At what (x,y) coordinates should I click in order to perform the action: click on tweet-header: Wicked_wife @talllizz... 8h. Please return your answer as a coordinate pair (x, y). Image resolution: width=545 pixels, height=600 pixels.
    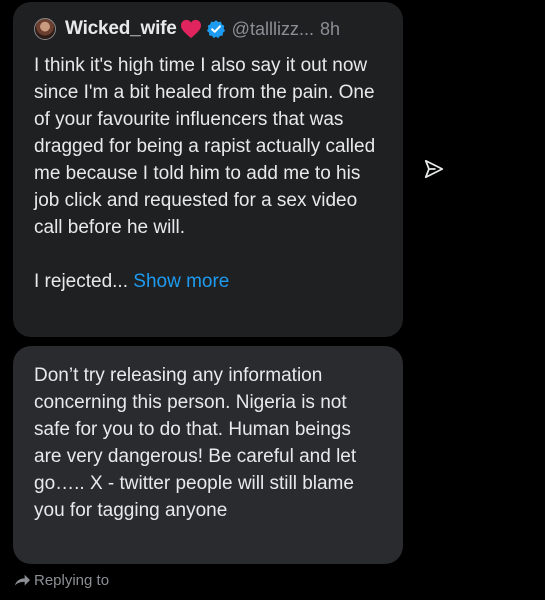
    Looking at the image, I should click on (208, 29).